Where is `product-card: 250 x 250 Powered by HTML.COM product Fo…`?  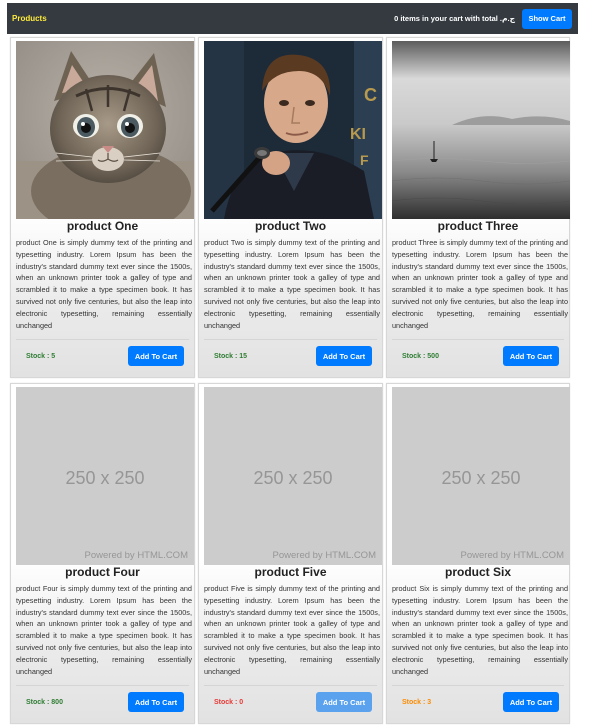
product-card: 250 x 250 Powered by HTML.COM product Fo… is located at coordinates (102, 553).